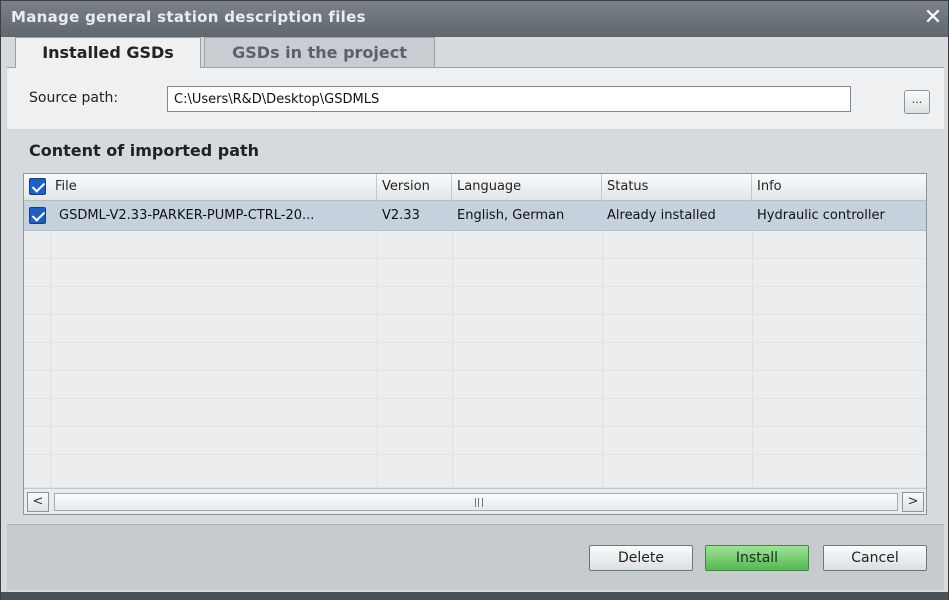  I want to click on close-icon: ✕, so click(933, 19).